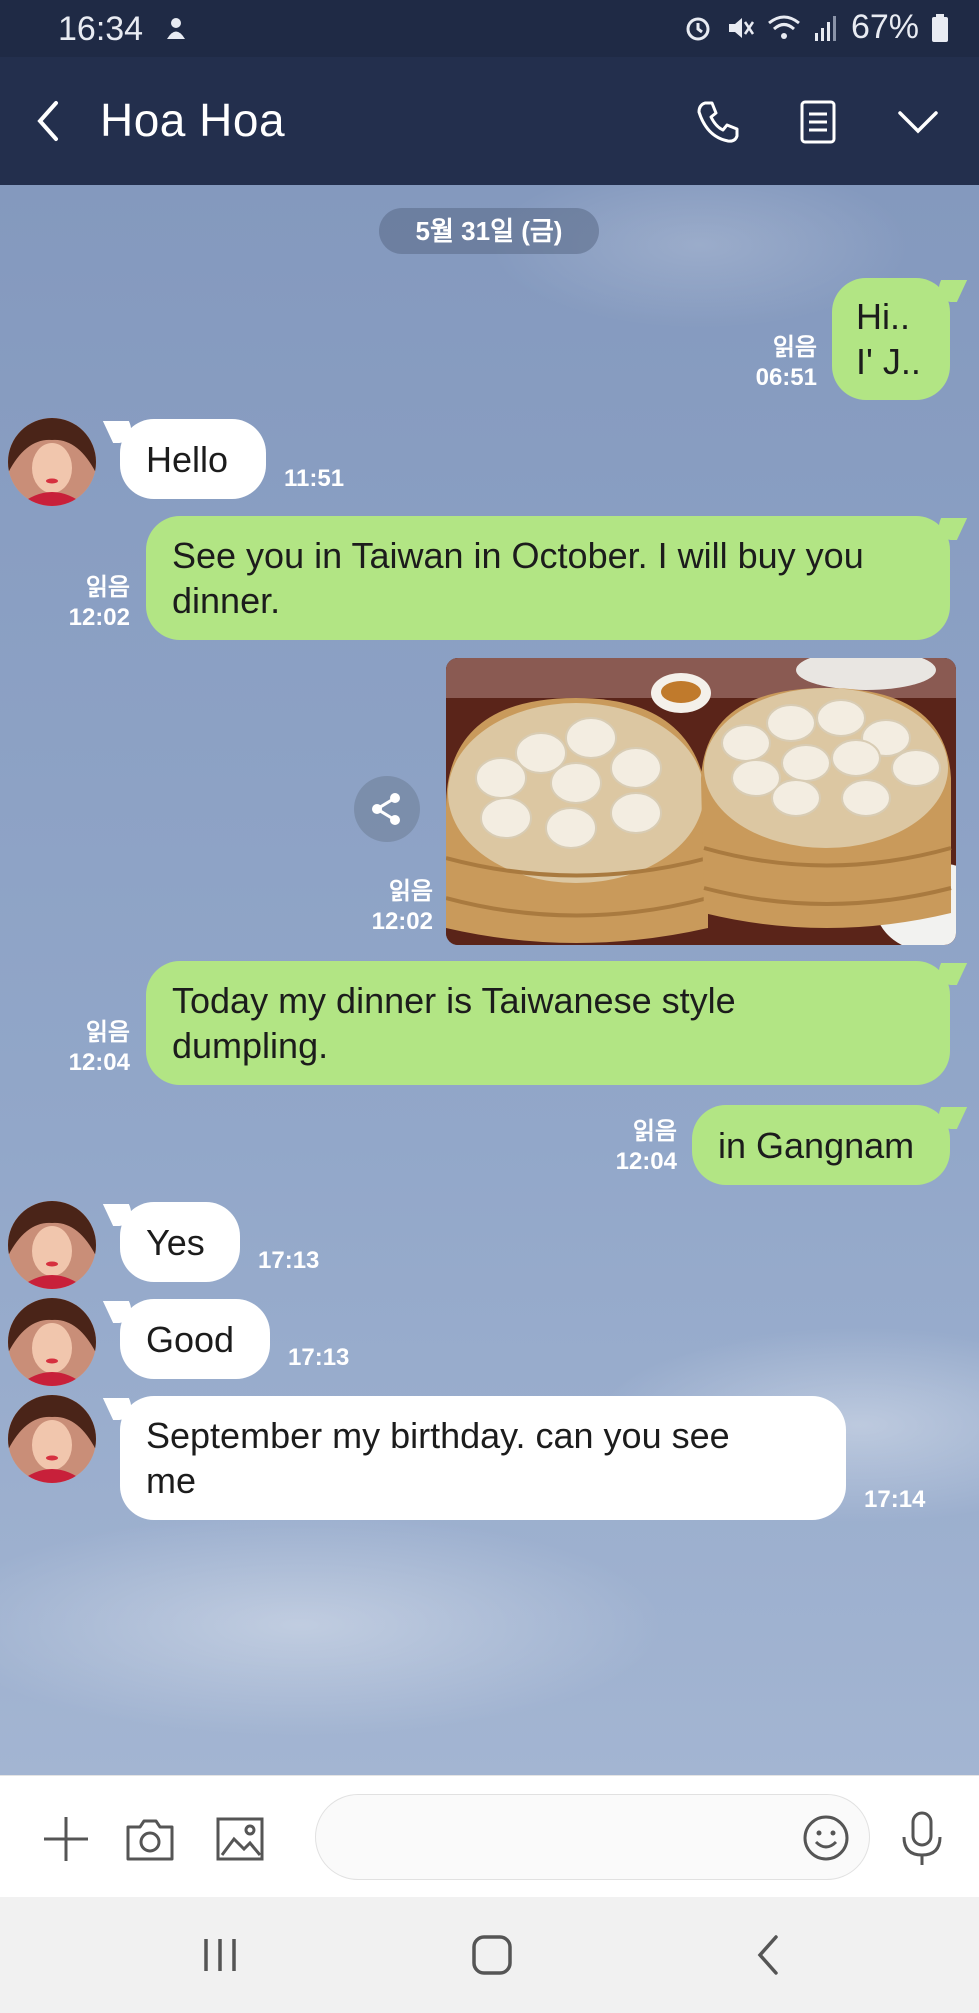 This screenshot has width=979, height=2013. I want to click on share-button, so click(387, 809).